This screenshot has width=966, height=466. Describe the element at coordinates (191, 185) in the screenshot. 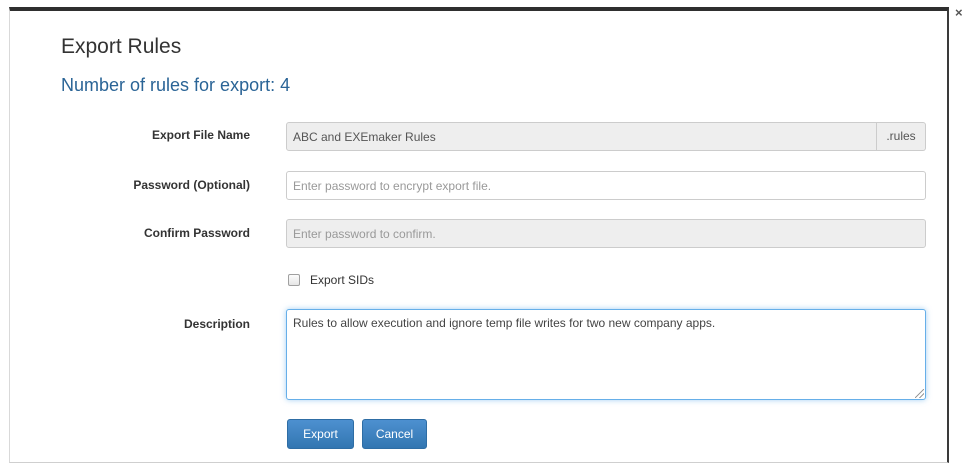

I see `password-label: Password (Optional)` at that location.